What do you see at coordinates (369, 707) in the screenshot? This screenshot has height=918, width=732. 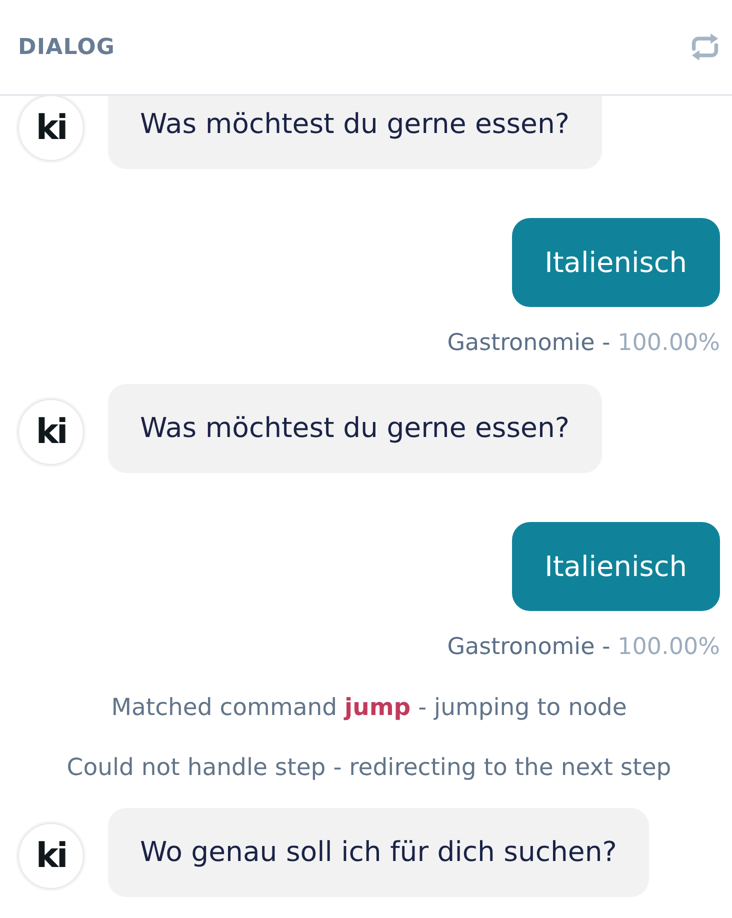 I see `system-note: Matched command jump - jumping to node` at bounding box center [369, 707].